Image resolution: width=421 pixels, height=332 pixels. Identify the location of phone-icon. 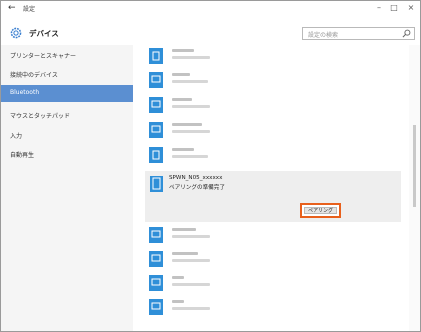
(156, 184).